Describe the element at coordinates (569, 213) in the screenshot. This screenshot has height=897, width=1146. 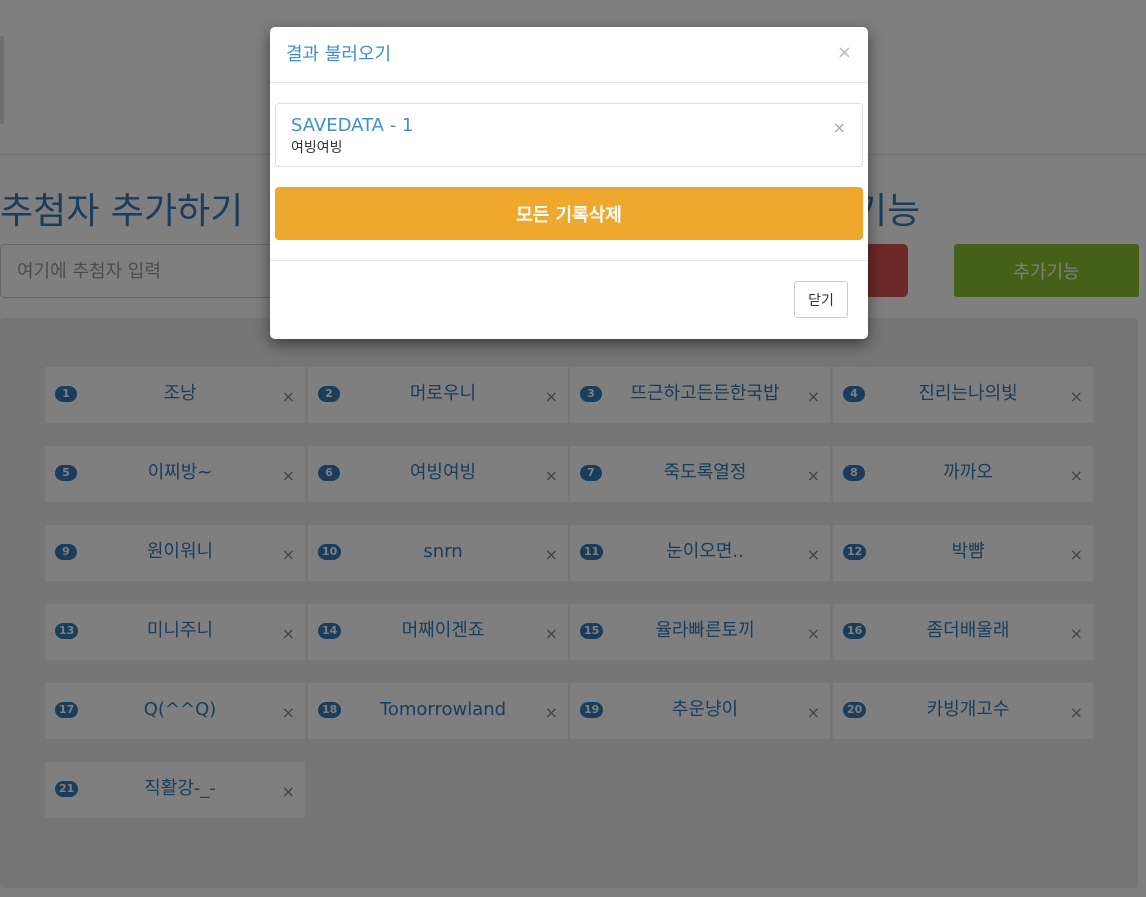
I see `delete-all-records-button: 모든 기록삭제` at that location.